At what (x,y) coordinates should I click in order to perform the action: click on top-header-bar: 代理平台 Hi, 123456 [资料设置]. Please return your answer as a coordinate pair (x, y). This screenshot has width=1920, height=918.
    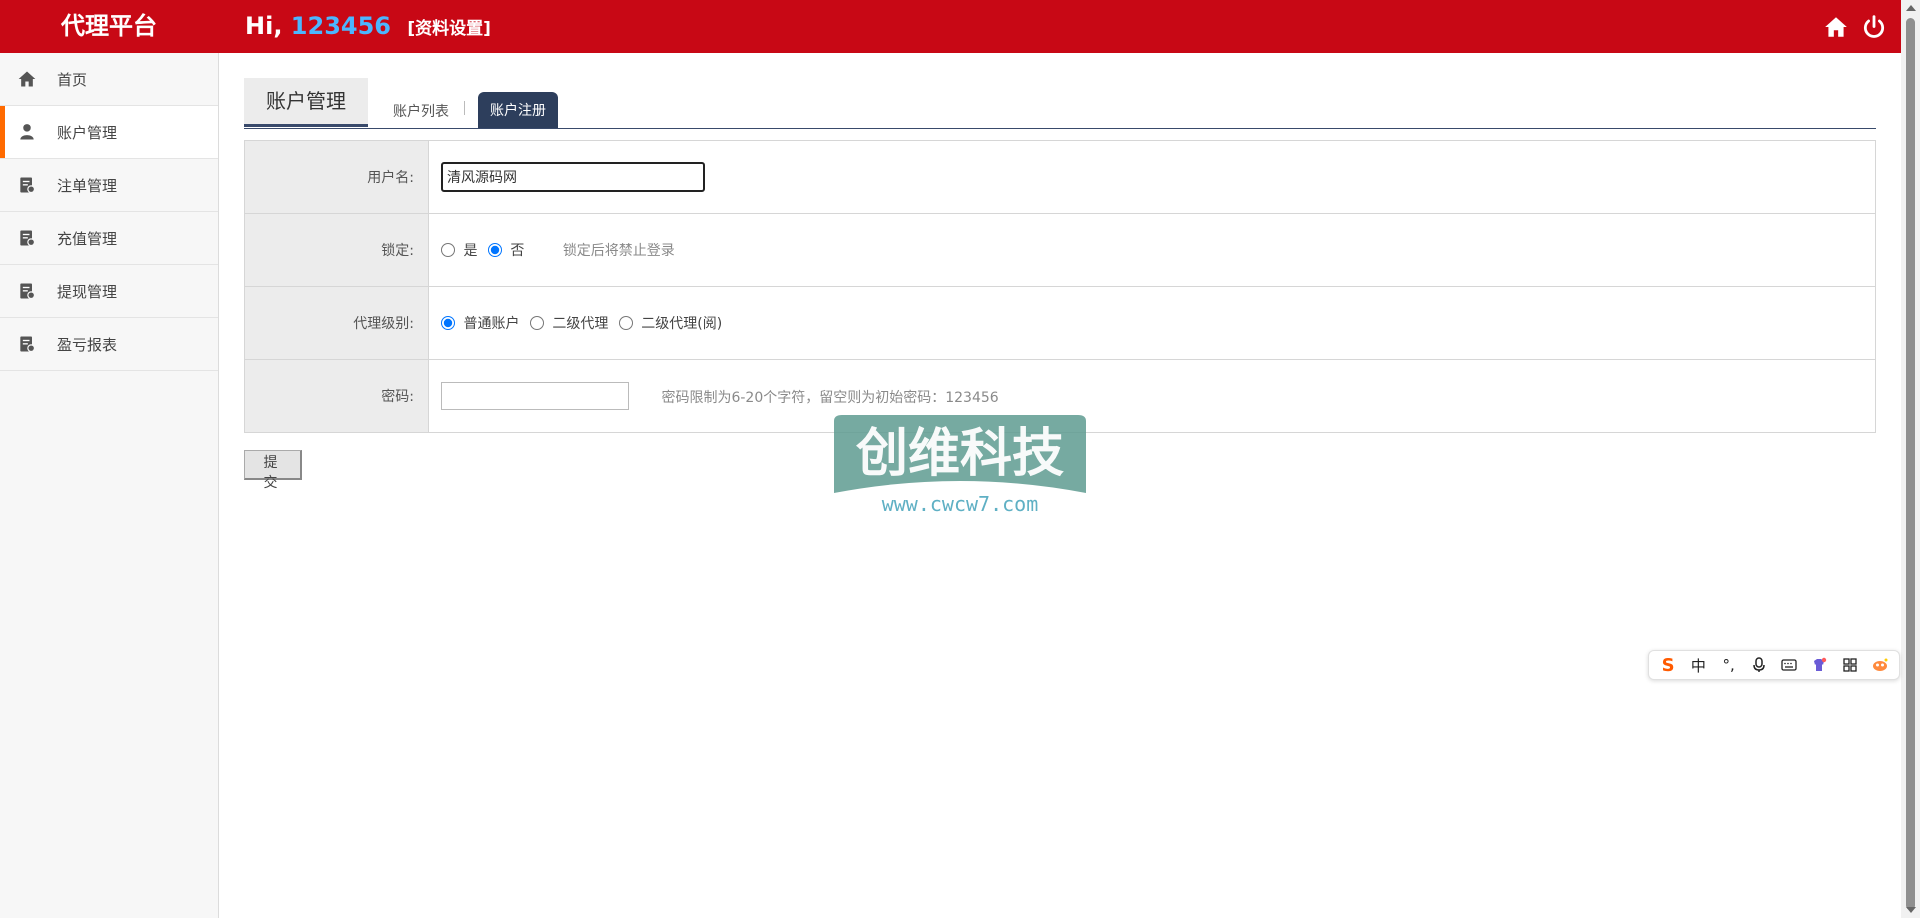
    Looking at the image, I should click on (950, 26).